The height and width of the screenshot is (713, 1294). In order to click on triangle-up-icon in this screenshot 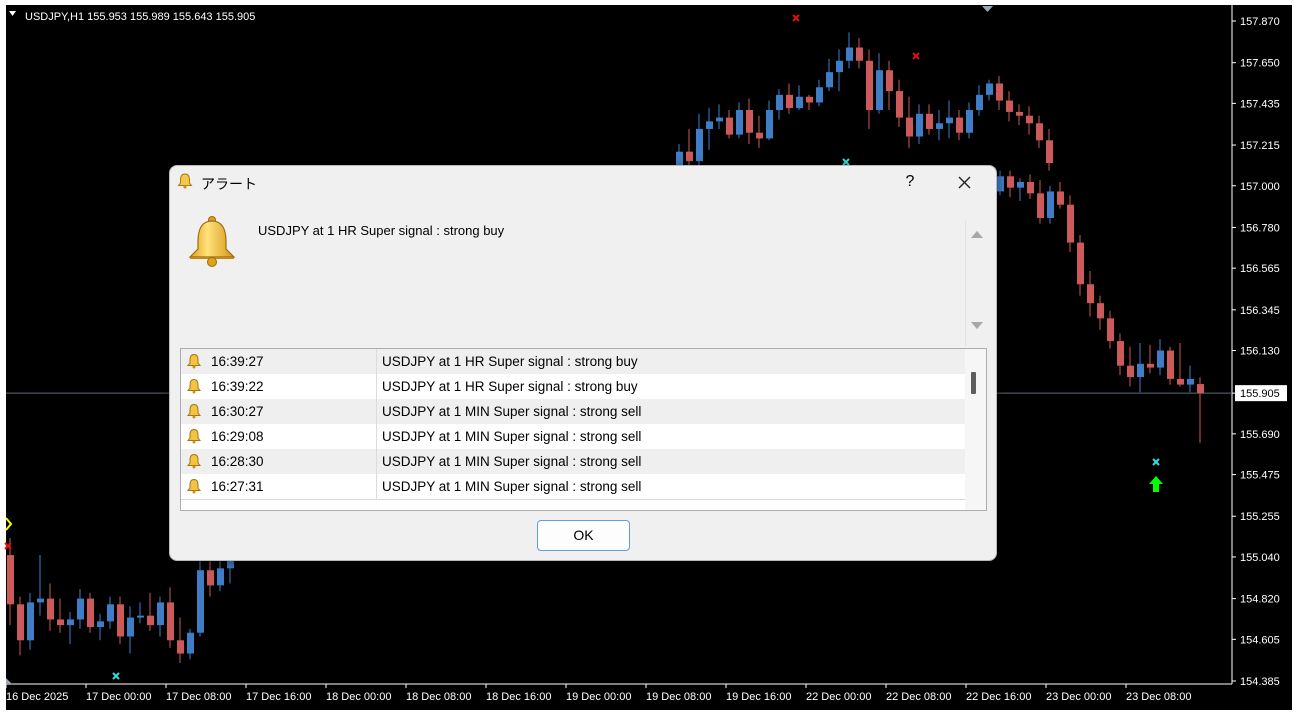, I will do `click(977, 234)`.